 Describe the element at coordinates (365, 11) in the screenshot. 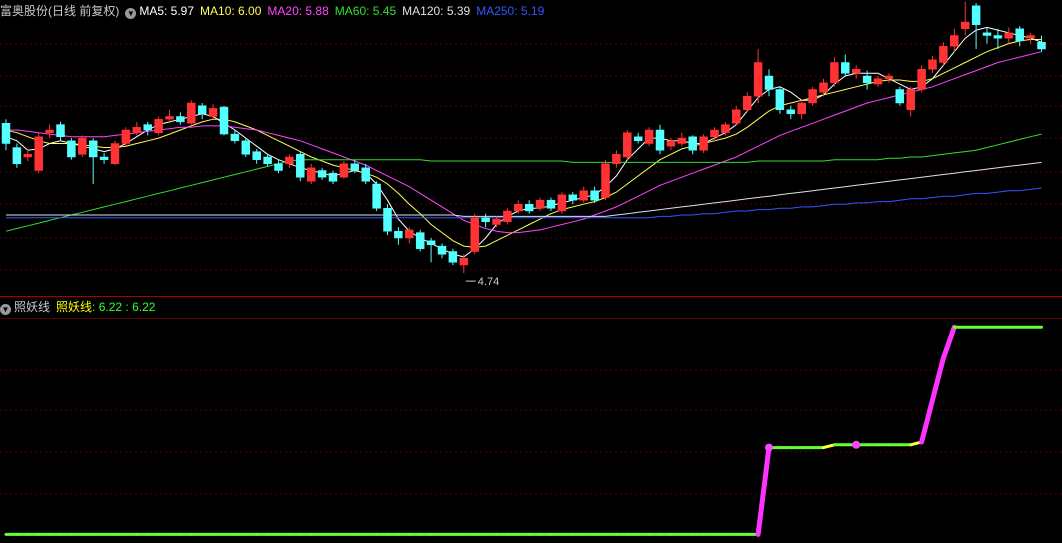

I see `ma-legend-ma60: MA60: 5.45` at that location.